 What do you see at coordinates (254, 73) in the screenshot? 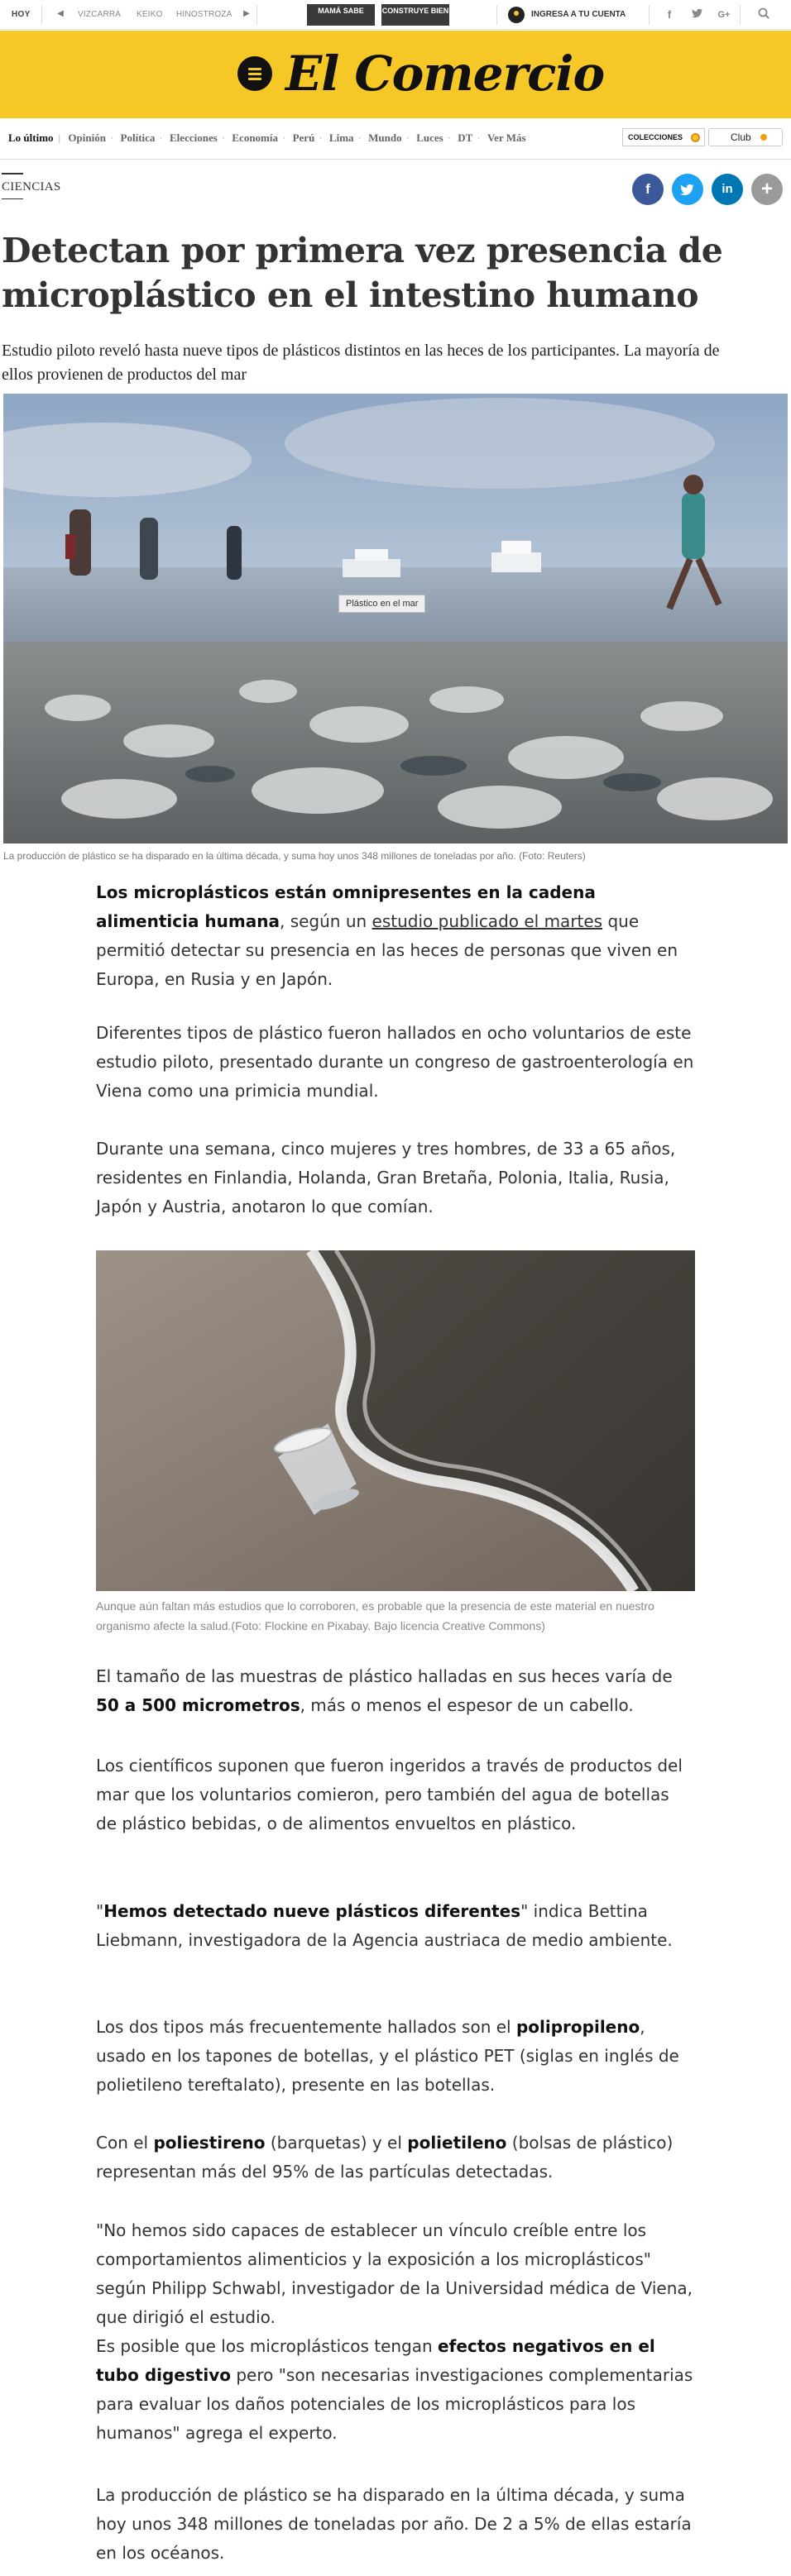
I see `hamburger-menu-button` at bounding box center [254, 73].